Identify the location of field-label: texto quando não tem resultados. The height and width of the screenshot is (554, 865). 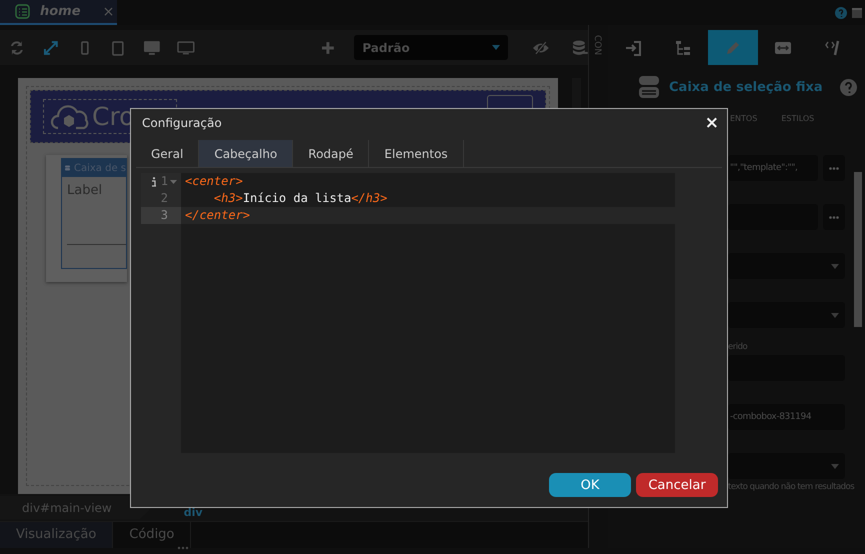
(792, 487).